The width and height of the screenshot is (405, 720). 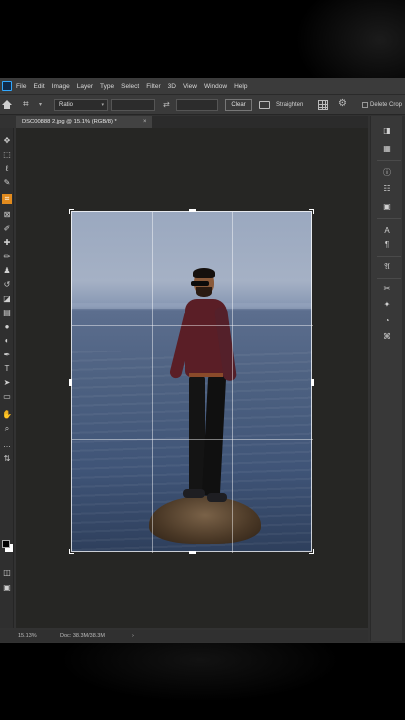 What do you see at coordinates (311, 551) in the screenshot?
I see `crop-handle-bottom-right` at bounding box center [311, 551].